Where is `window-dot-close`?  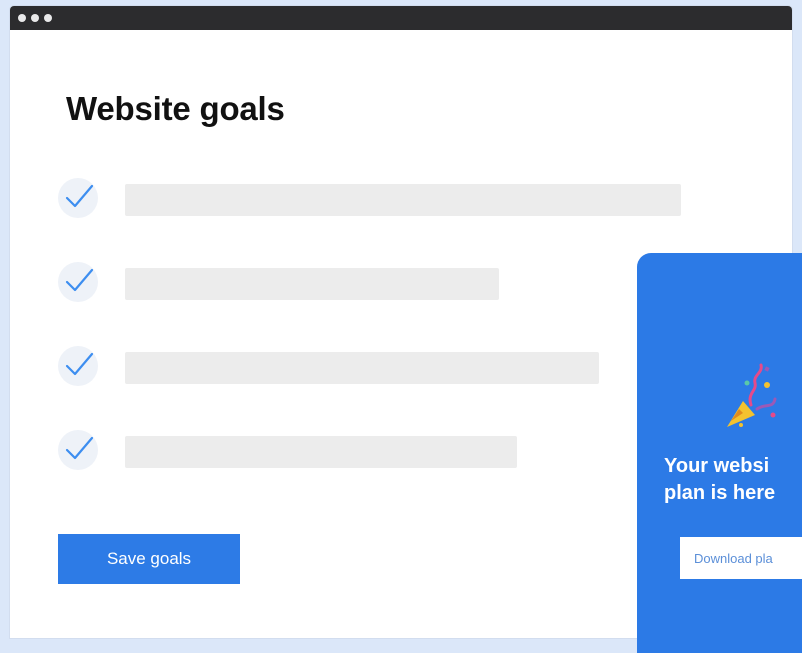 window-dot-close is located at coordinates (22, 18).